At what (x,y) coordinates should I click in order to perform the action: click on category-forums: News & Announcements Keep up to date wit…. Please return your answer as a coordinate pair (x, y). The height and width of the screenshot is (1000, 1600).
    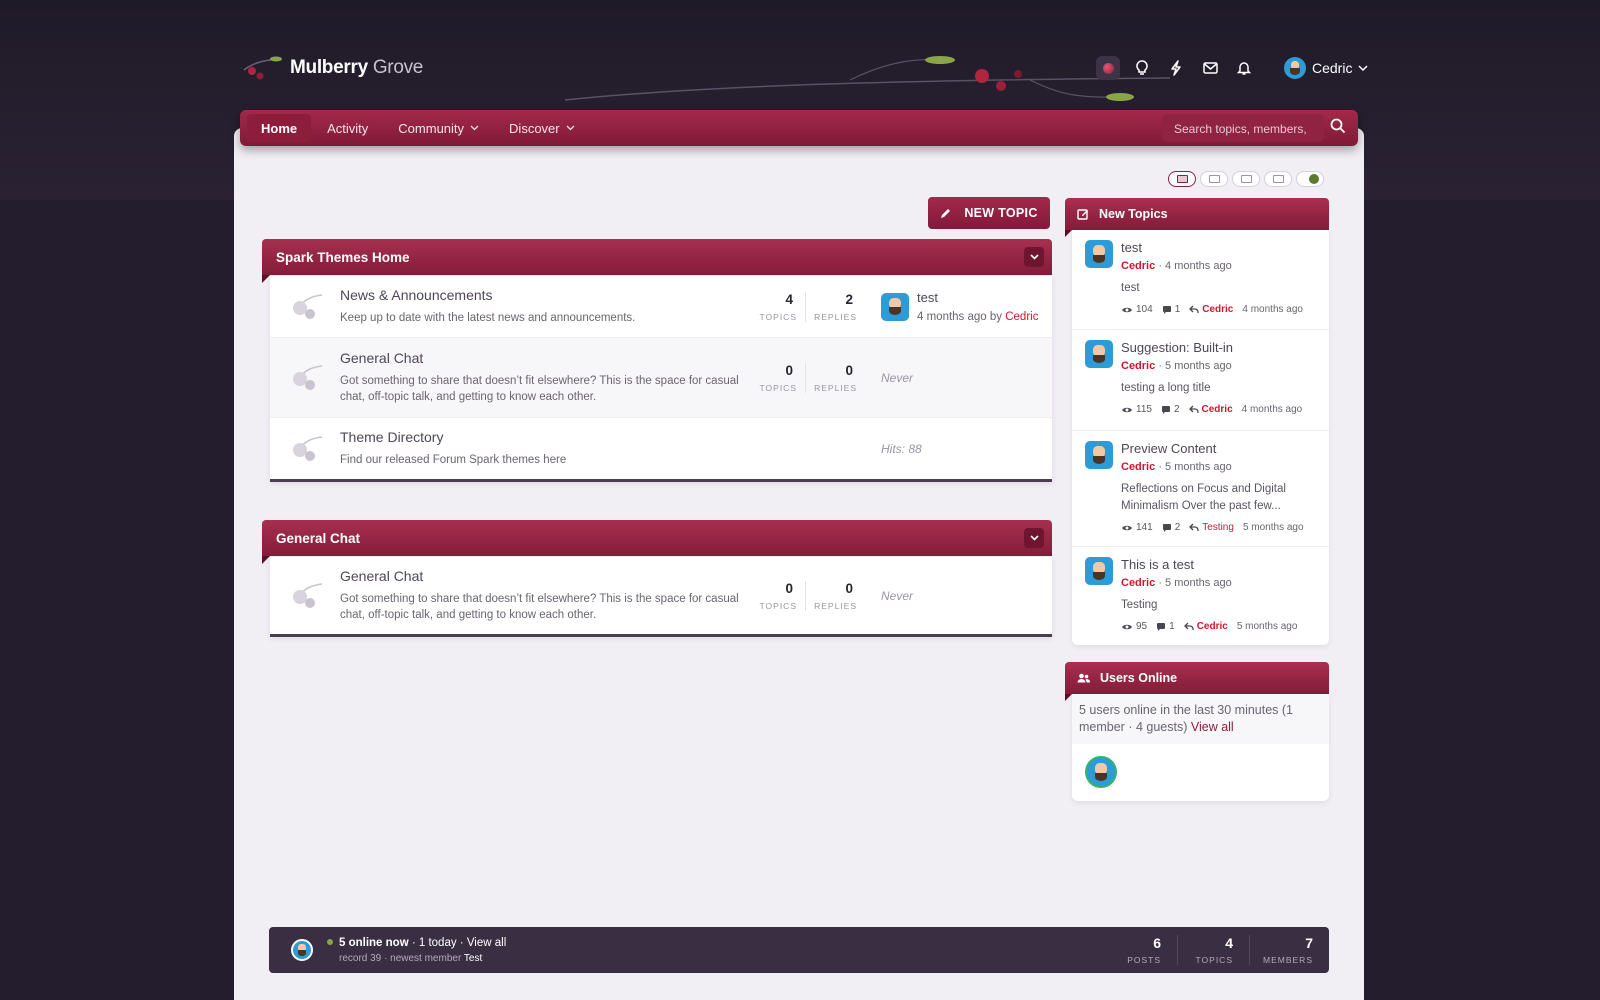
    Looking at the image, I should click on (661, 378).